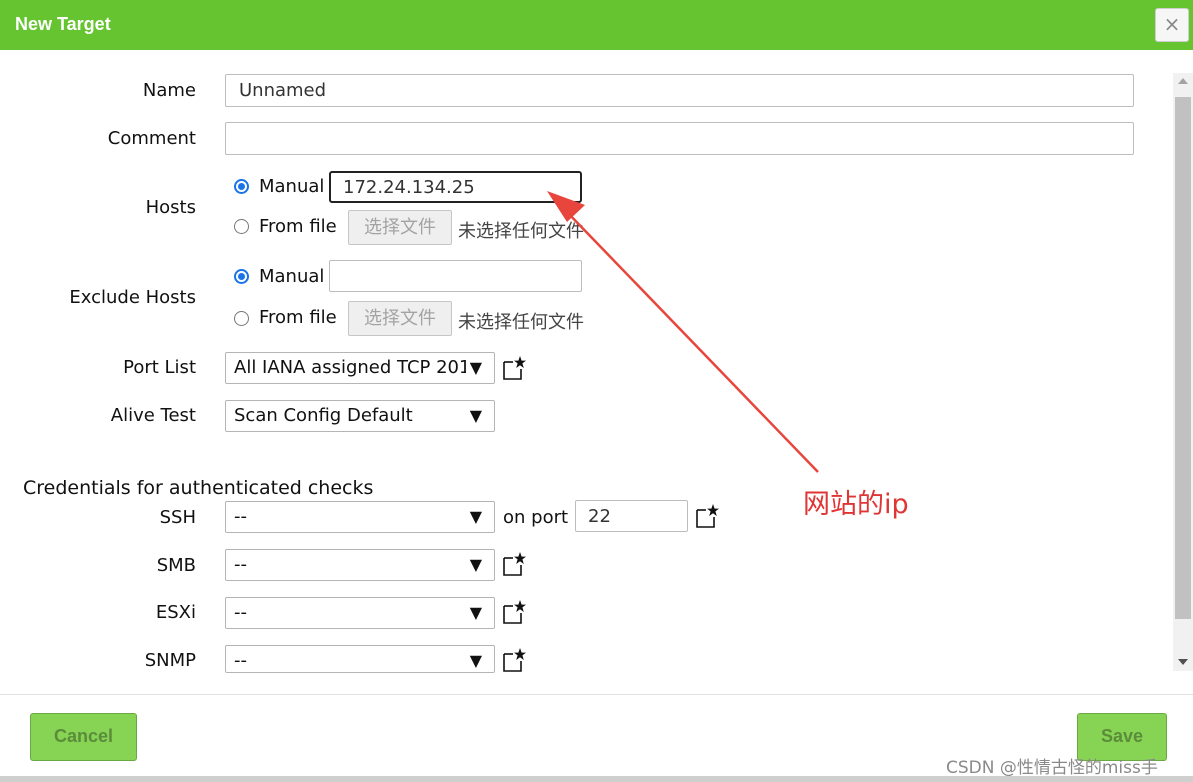 This screenshot has height=782, width=1193. What do you see at coordinates (1052, 768) in the screenshot?
I see `watermark: CSDN @性情古怪的miss手` at bounding box center [1052, 768].